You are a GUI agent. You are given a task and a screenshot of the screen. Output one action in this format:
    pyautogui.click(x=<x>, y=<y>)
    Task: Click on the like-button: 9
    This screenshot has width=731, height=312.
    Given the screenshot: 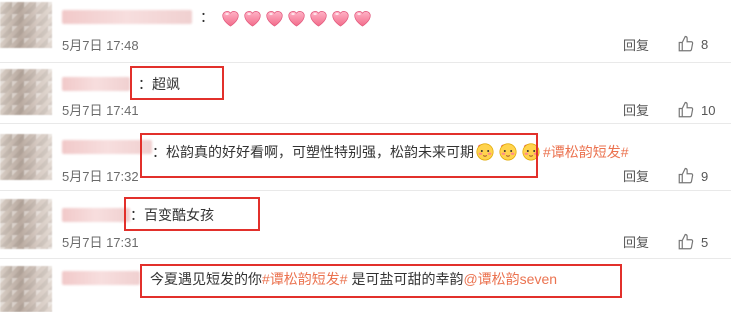 What is the action you would take?
    pyautogui.click(x=692, y=176)
    